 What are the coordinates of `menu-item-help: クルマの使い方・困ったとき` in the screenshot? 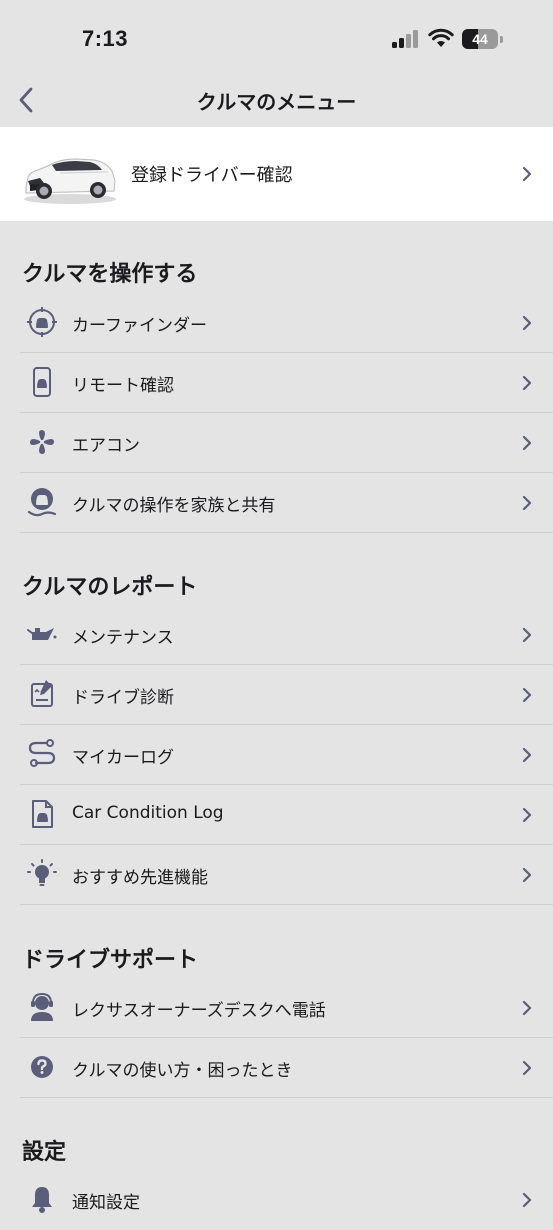 It's located at (286, 1068).